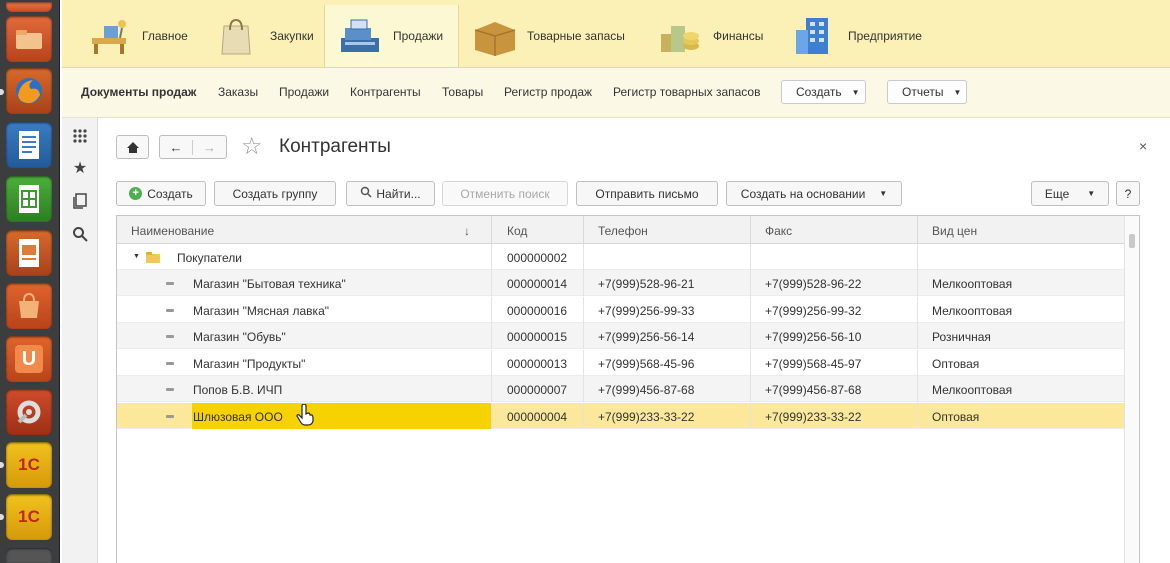 The image size is (1170, 563). I want to click on tool-strip: ★, so click(80, 340).